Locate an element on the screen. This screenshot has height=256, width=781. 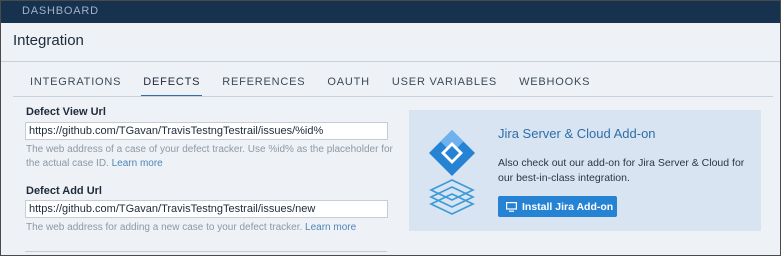
defect-view-url-label: Defect View Url is located at coordinates (66, 112).